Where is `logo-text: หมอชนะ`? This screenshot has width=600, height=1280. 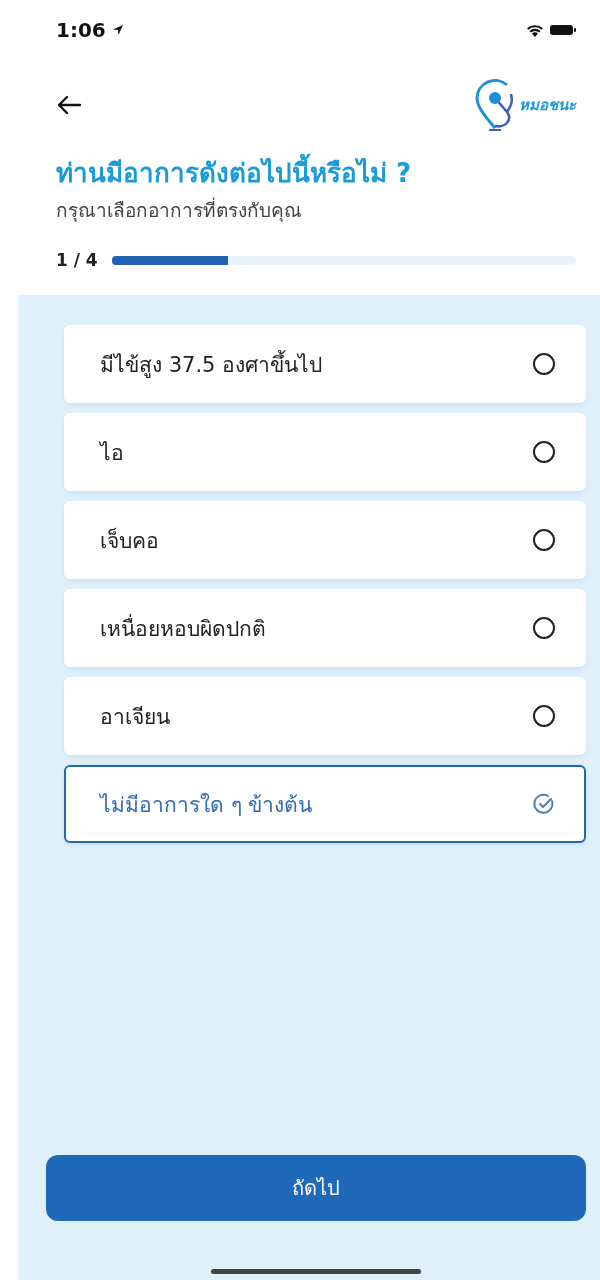 logo-text: หมอชนะ is located at coordinates (547, 105).